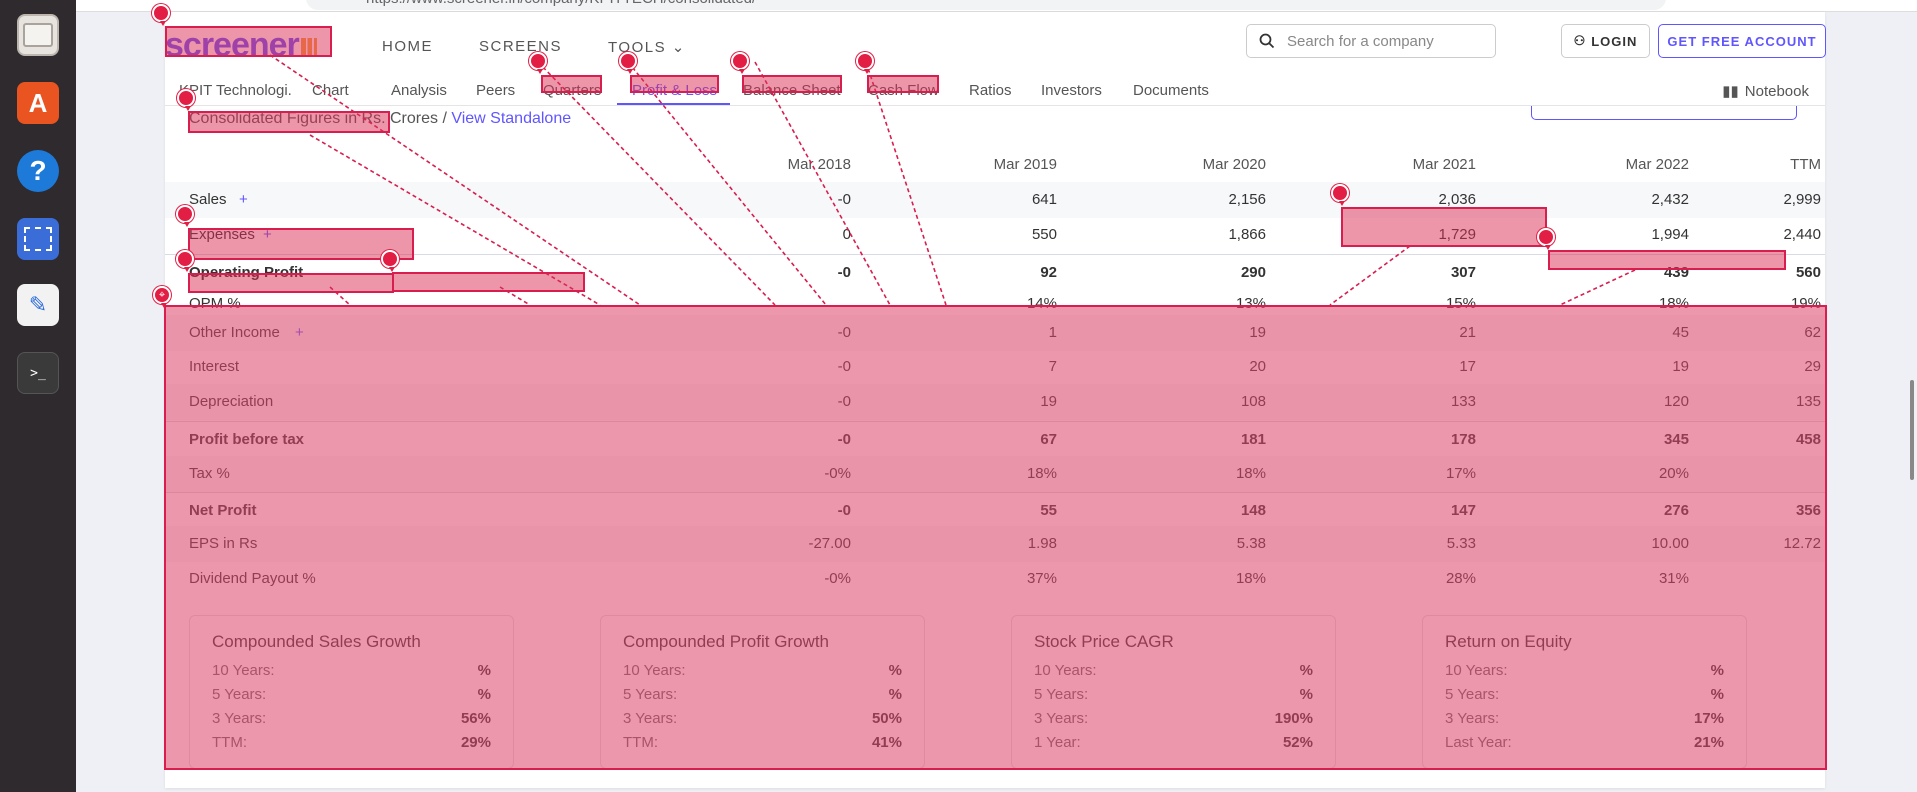 This screenshot has height=792, width=1917. I want to click on table-cell: 120, so click(1676, 401).